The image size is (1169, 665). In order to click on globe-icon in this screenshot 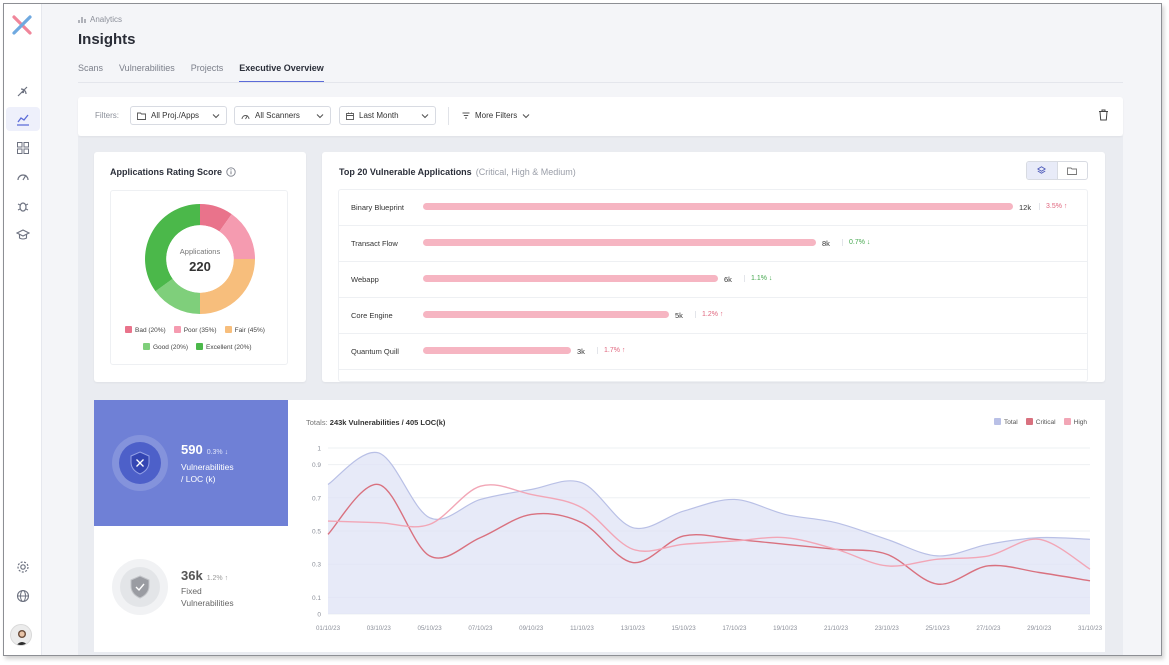, I will do `click(23, 596)`.